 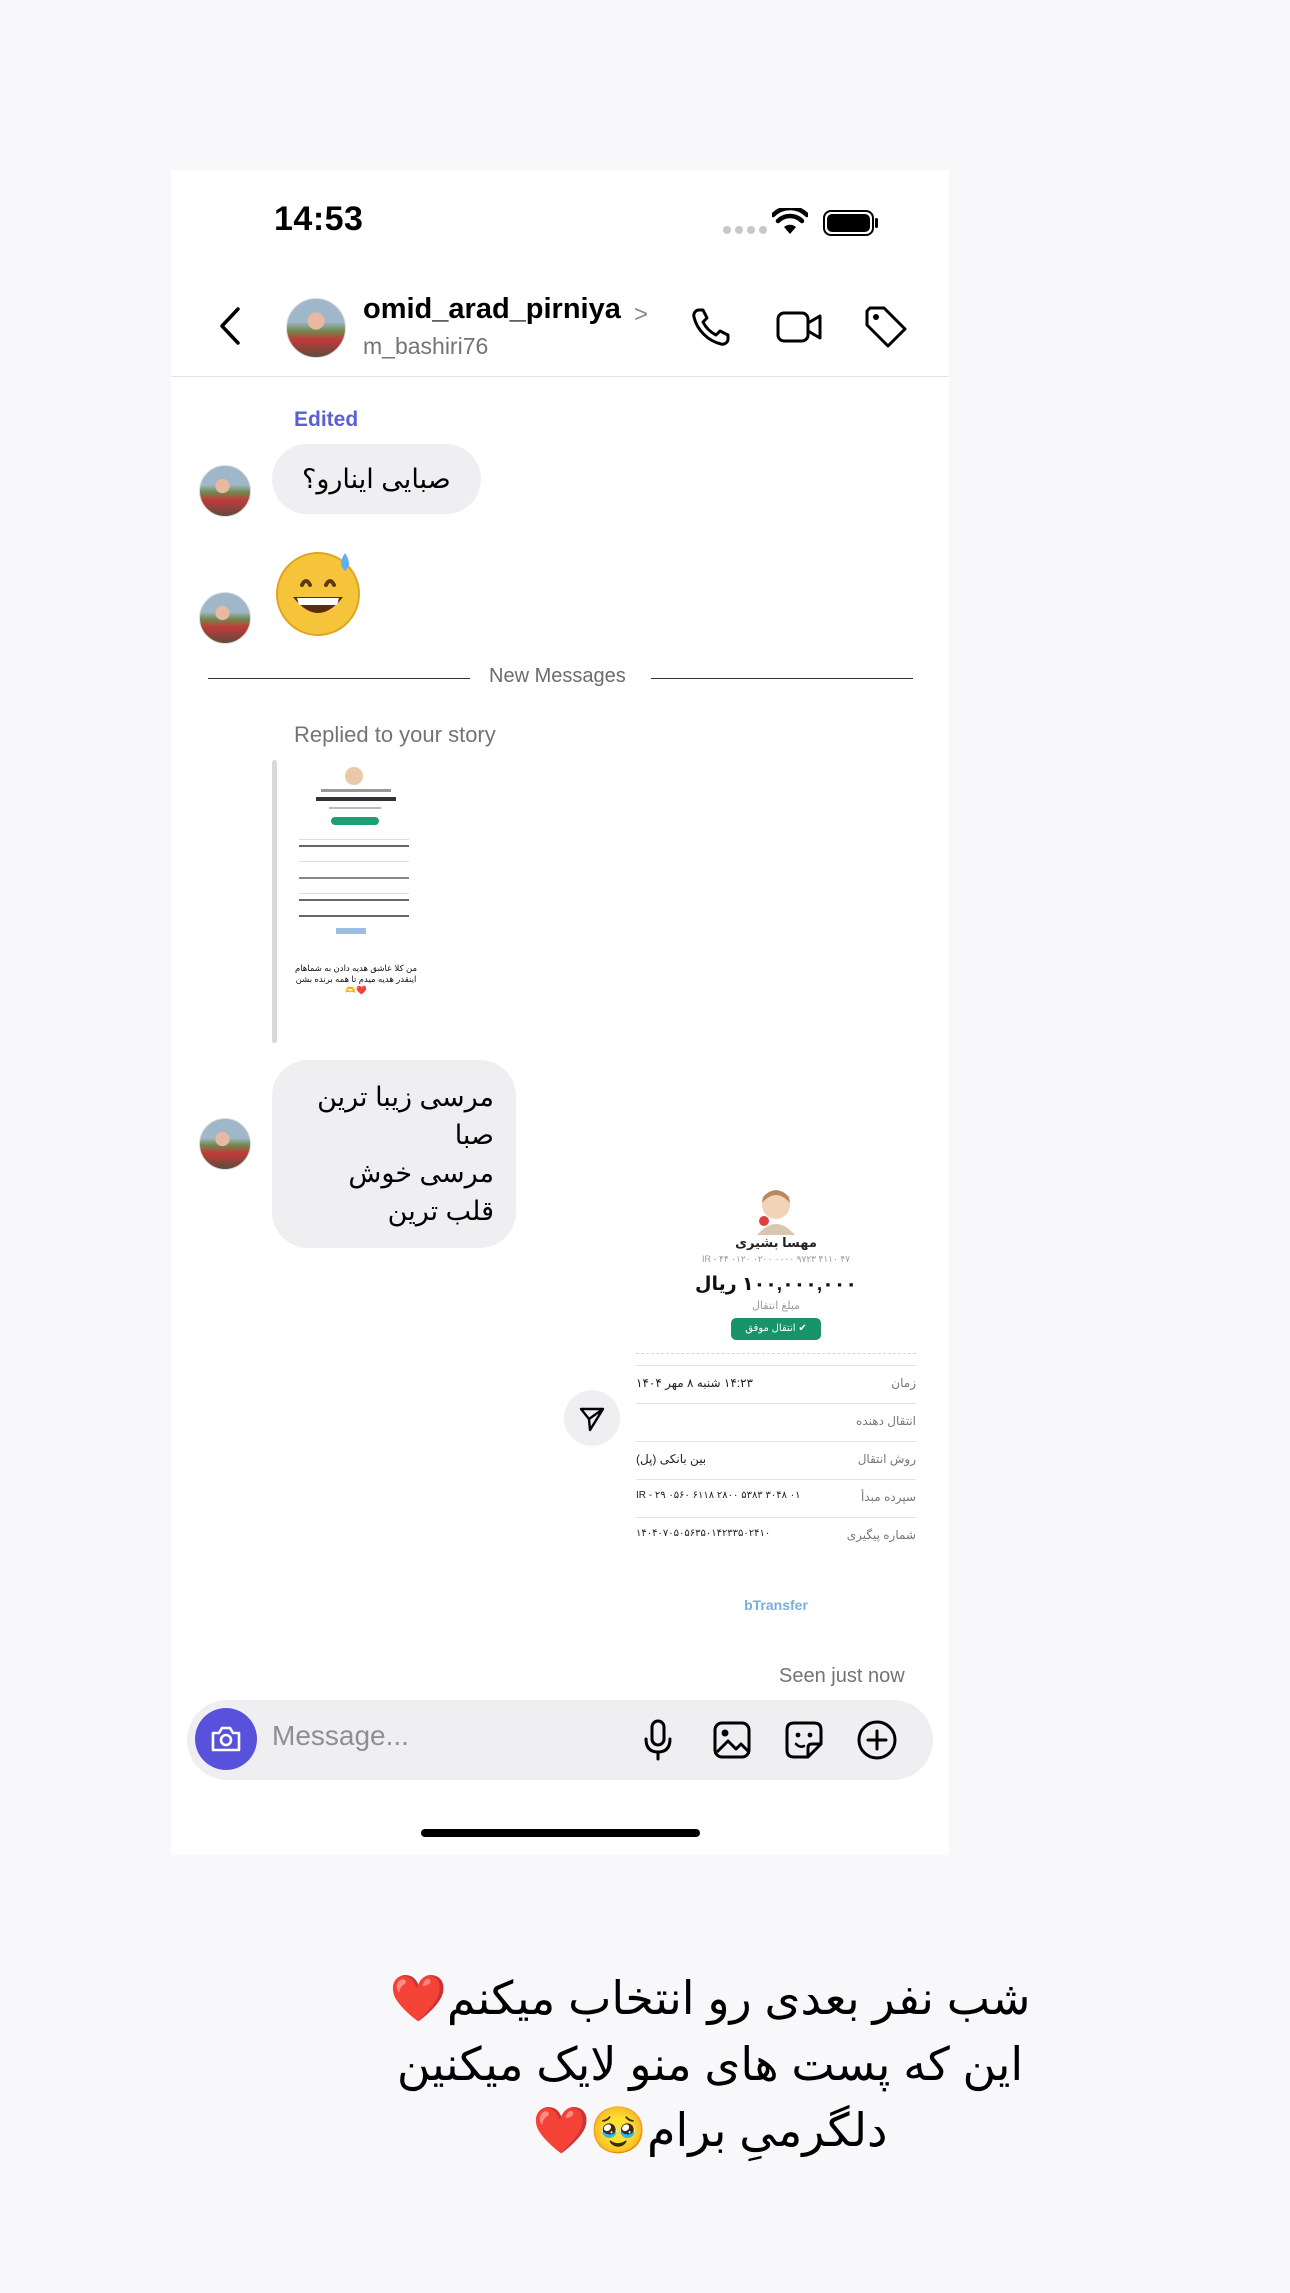 I want to click on receipt-row: روش انتقال بین بانکی (پل), so click(x=776, y=1460).